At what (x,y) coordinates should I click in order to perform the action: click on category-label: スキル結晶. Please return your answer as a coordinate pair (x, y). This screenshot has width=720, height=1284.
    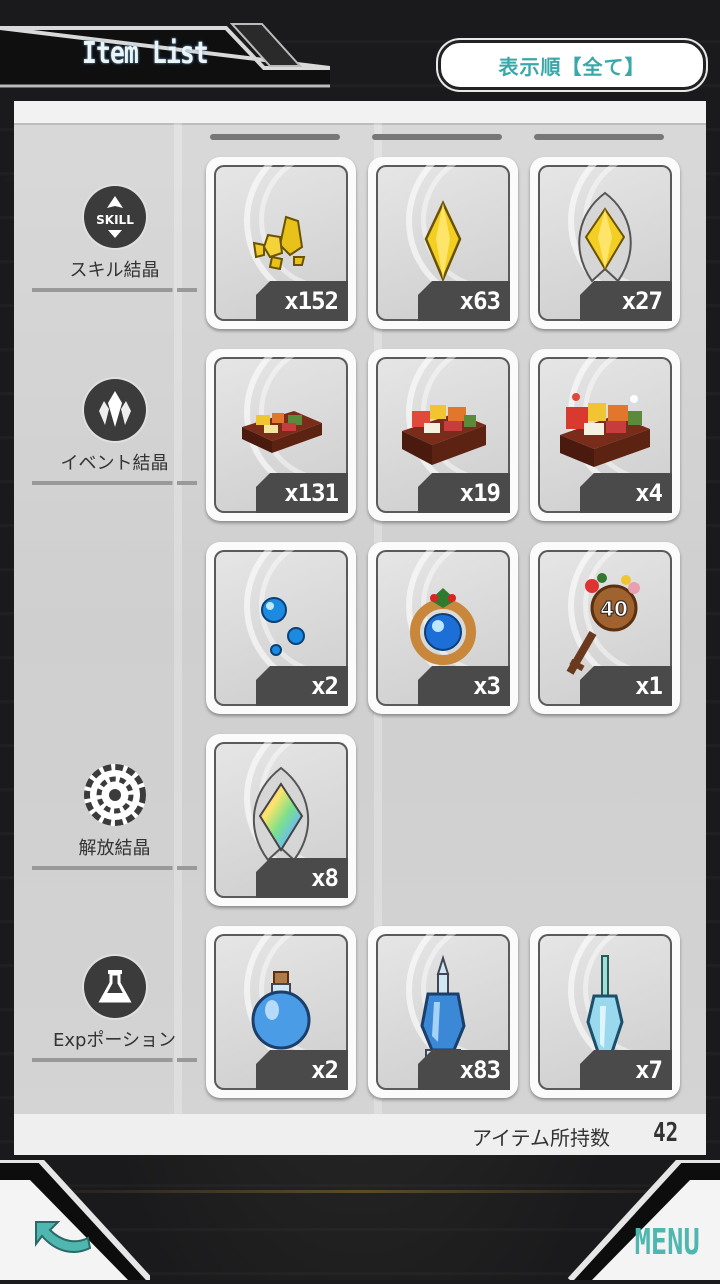
    Looking at the image, I should click on (114, 270).